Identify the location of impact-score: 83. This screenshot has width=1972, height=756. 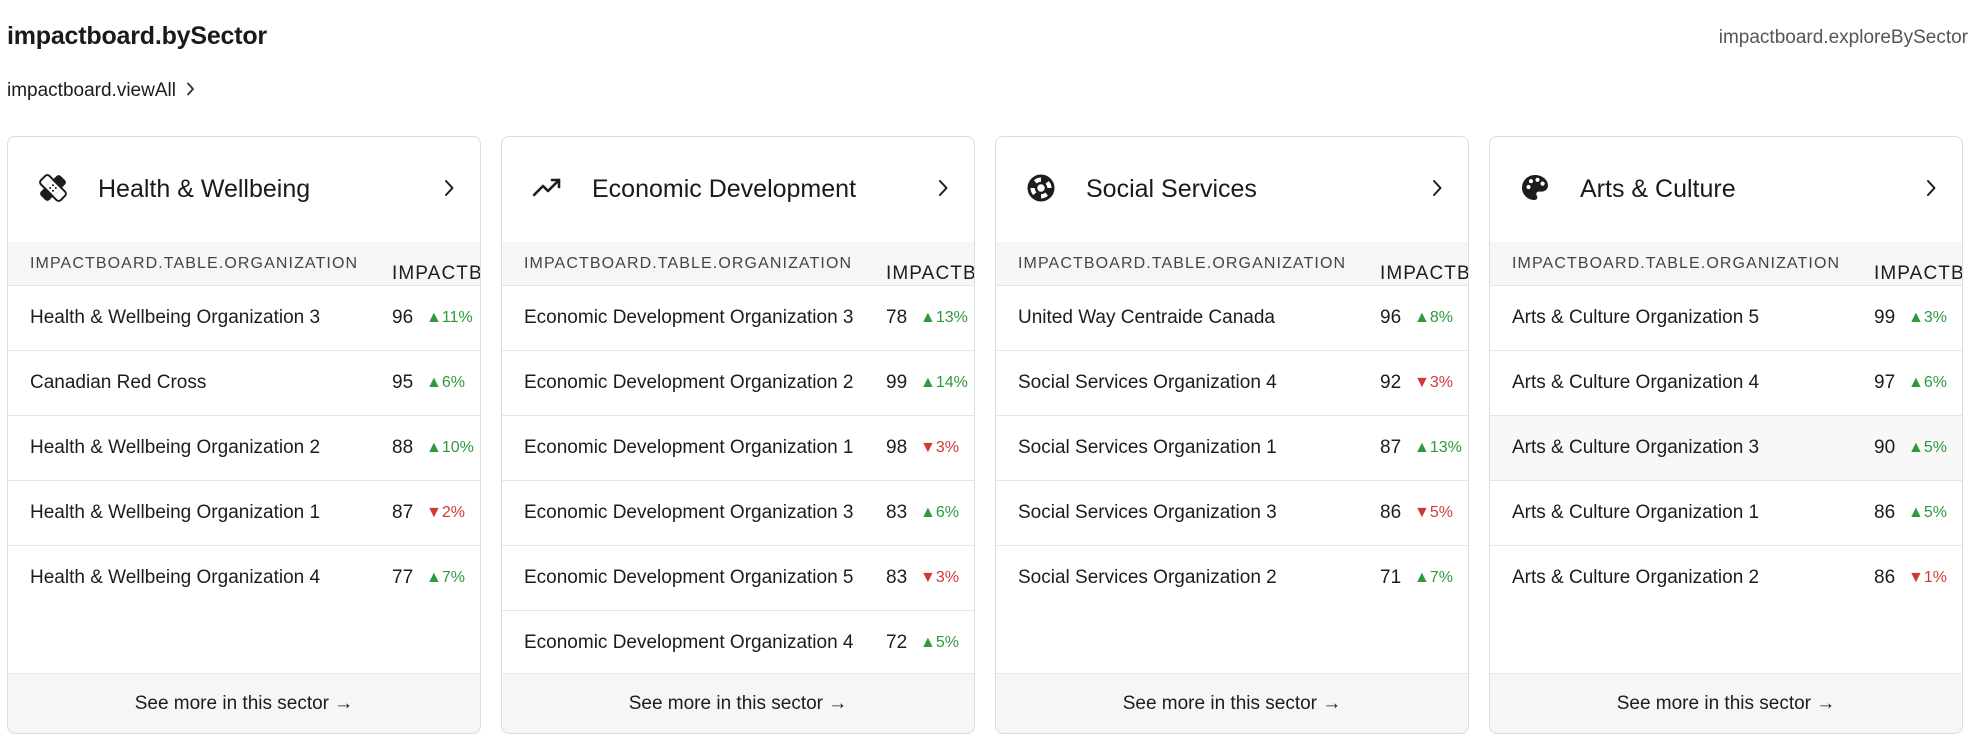
(897, 512).